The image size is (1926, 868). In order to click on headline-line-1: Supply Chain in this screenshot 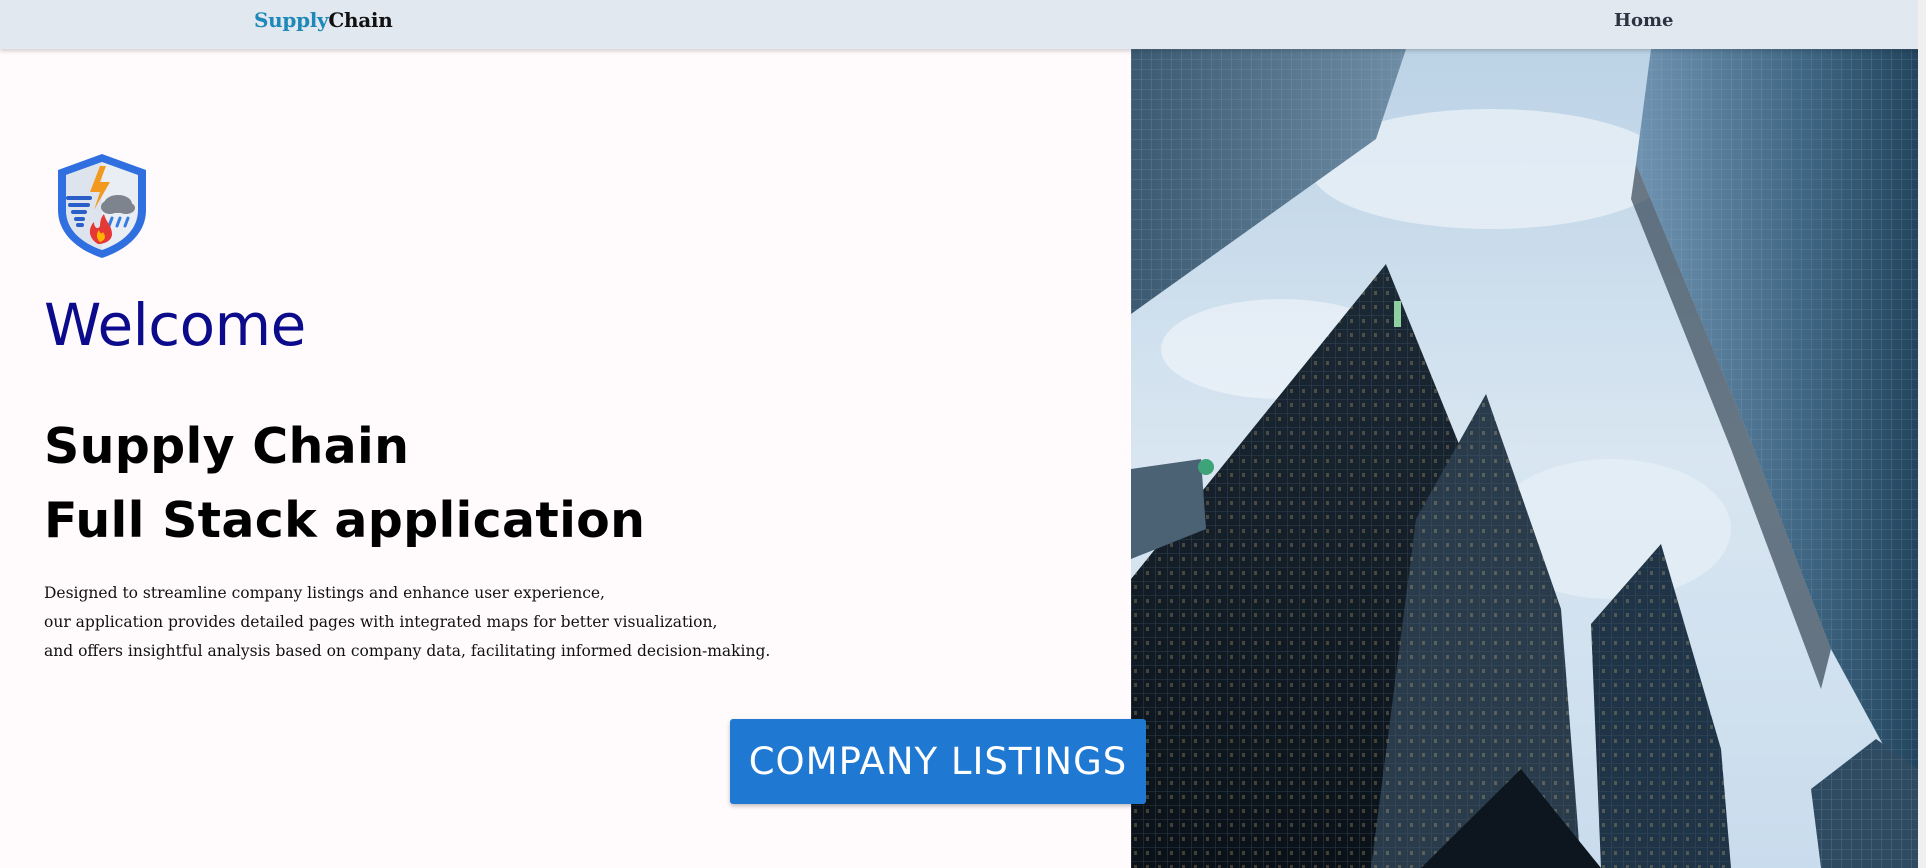, I will do `click(227, 446)`.